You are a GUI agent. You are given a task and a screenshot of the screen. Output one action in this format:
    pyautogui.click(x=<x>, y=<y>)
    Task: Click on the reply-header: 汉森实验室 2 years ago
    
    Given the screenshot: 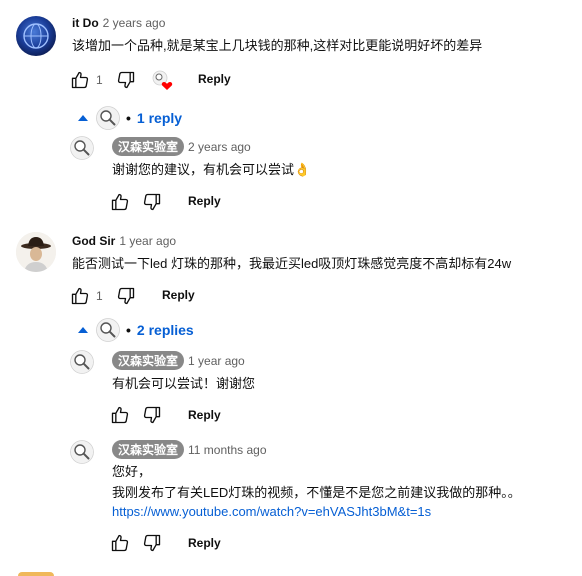 What is the action you would take?
    pyautogui.click(x=181, y=146)
    